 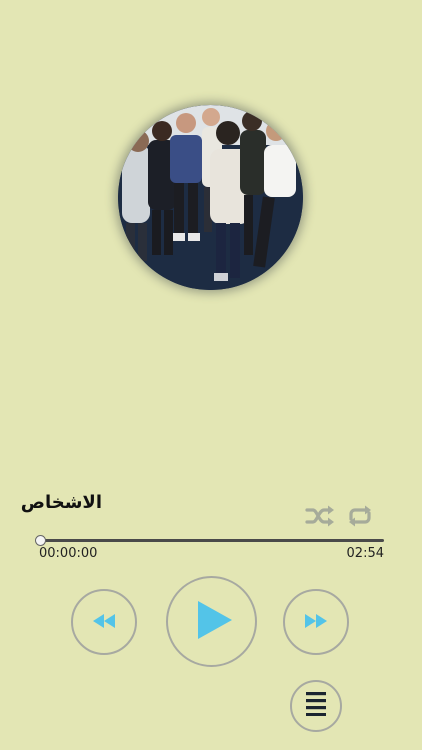 What do you see at coordinates (68, 553) in the screenshot?
I see `elapsed-time: 00:00:00` at bounding box center [68, 553].